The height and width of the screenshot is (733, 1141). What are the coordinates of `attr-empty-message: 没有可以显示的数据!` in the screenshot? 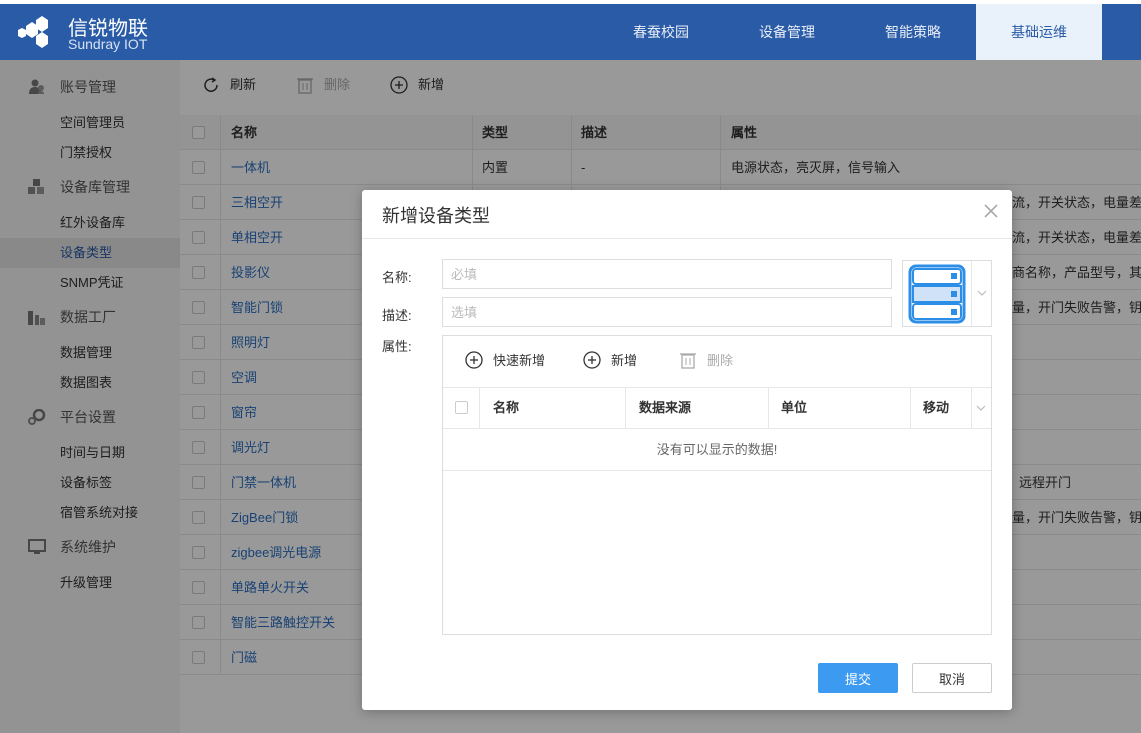 It's located at (717, 450).